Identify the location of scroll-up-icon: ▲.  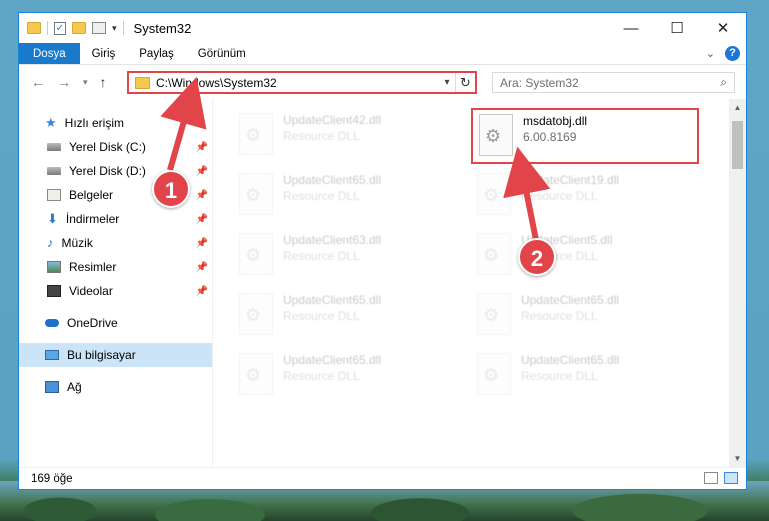
(737, 107).